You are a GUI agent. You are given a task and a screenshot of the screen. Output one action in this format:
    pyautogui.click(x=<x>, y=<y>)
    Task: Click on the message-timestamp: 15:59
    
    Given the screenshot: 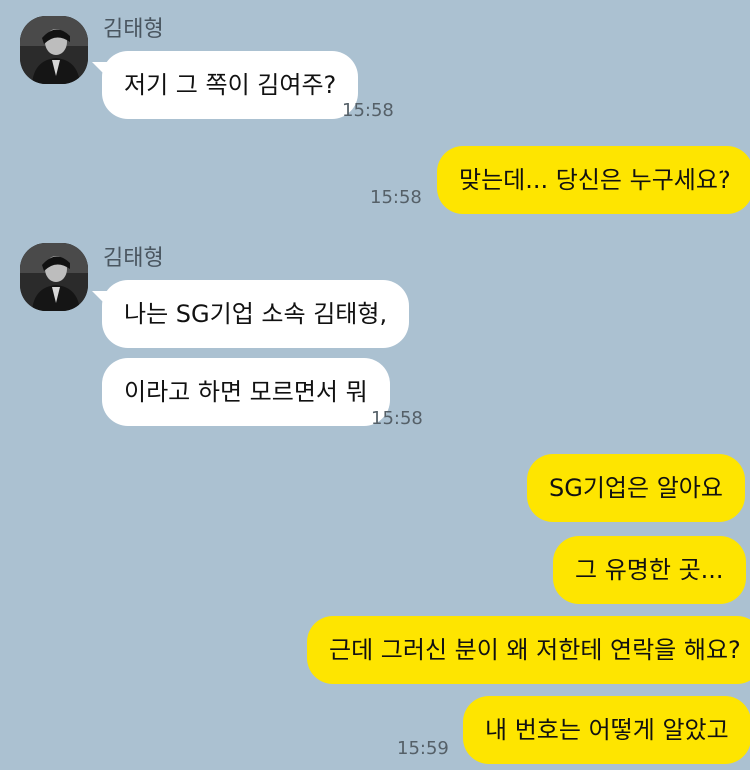 What is the action you would take?
    pyautogui.click(x=423, y=748)
    